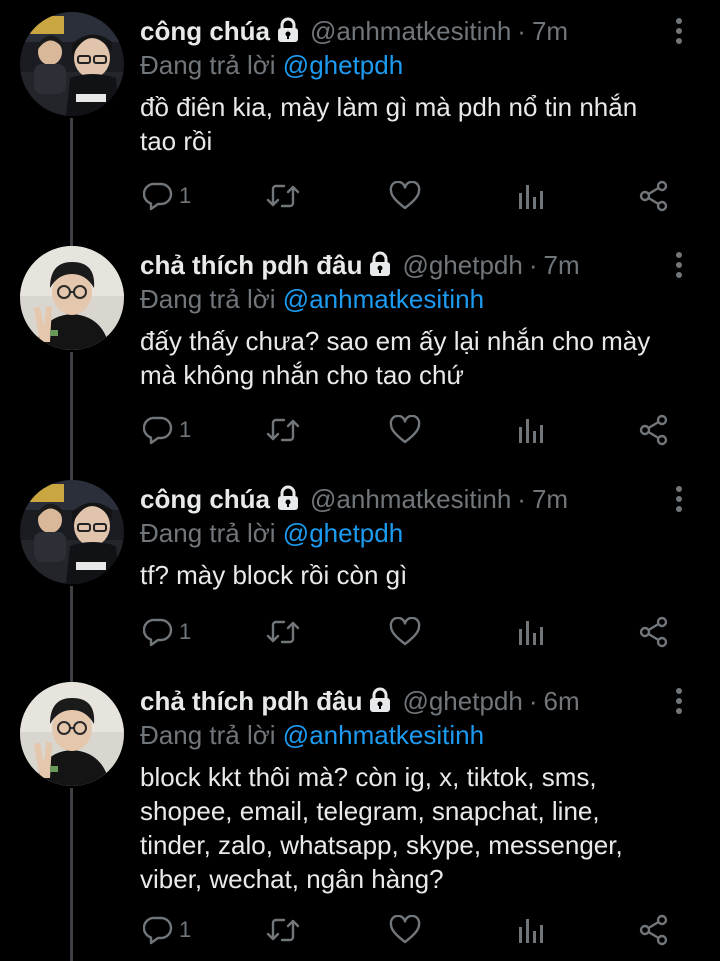  Describe the element at coordinates (420, 575) in the screenshot. I see `tweet-text: tf? mày block rồi còn gì` at that location.